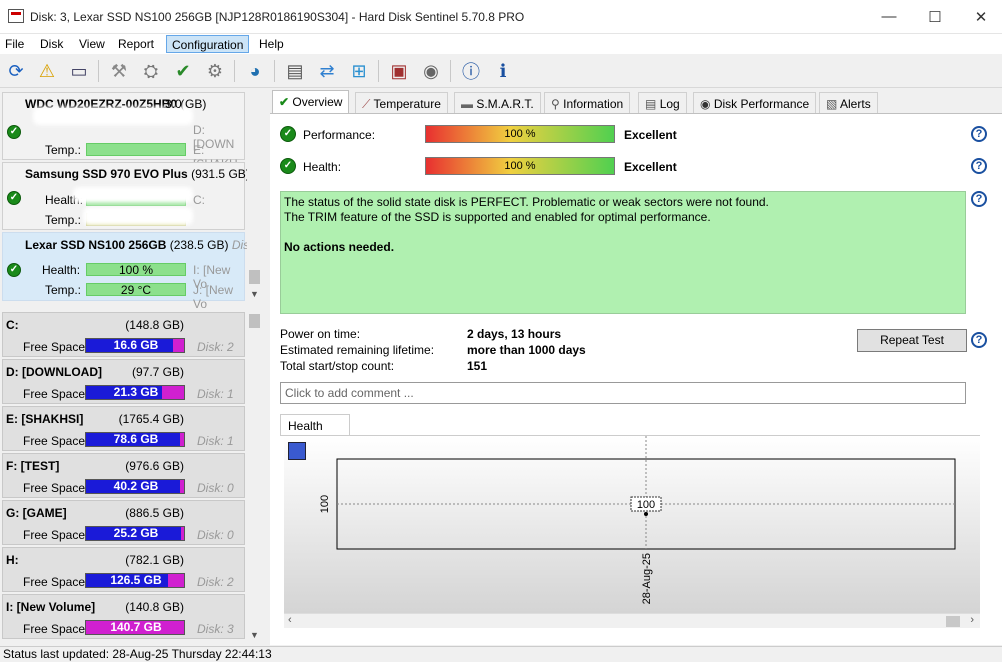  Describe the element at coordinates (327, 71) in the screenshot. I see `sync-icon: ⇄` at that location.